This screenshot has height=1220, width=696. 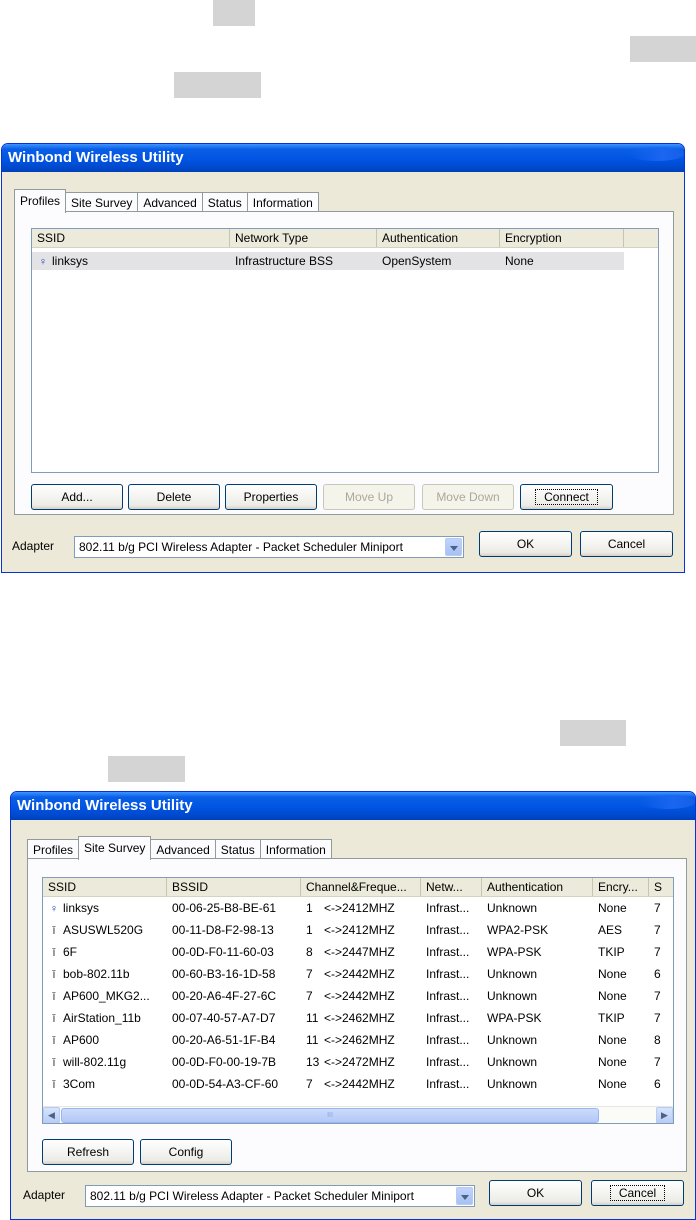 I want to click on cell-encryption: TKIP, so click(x=611, y=1018).